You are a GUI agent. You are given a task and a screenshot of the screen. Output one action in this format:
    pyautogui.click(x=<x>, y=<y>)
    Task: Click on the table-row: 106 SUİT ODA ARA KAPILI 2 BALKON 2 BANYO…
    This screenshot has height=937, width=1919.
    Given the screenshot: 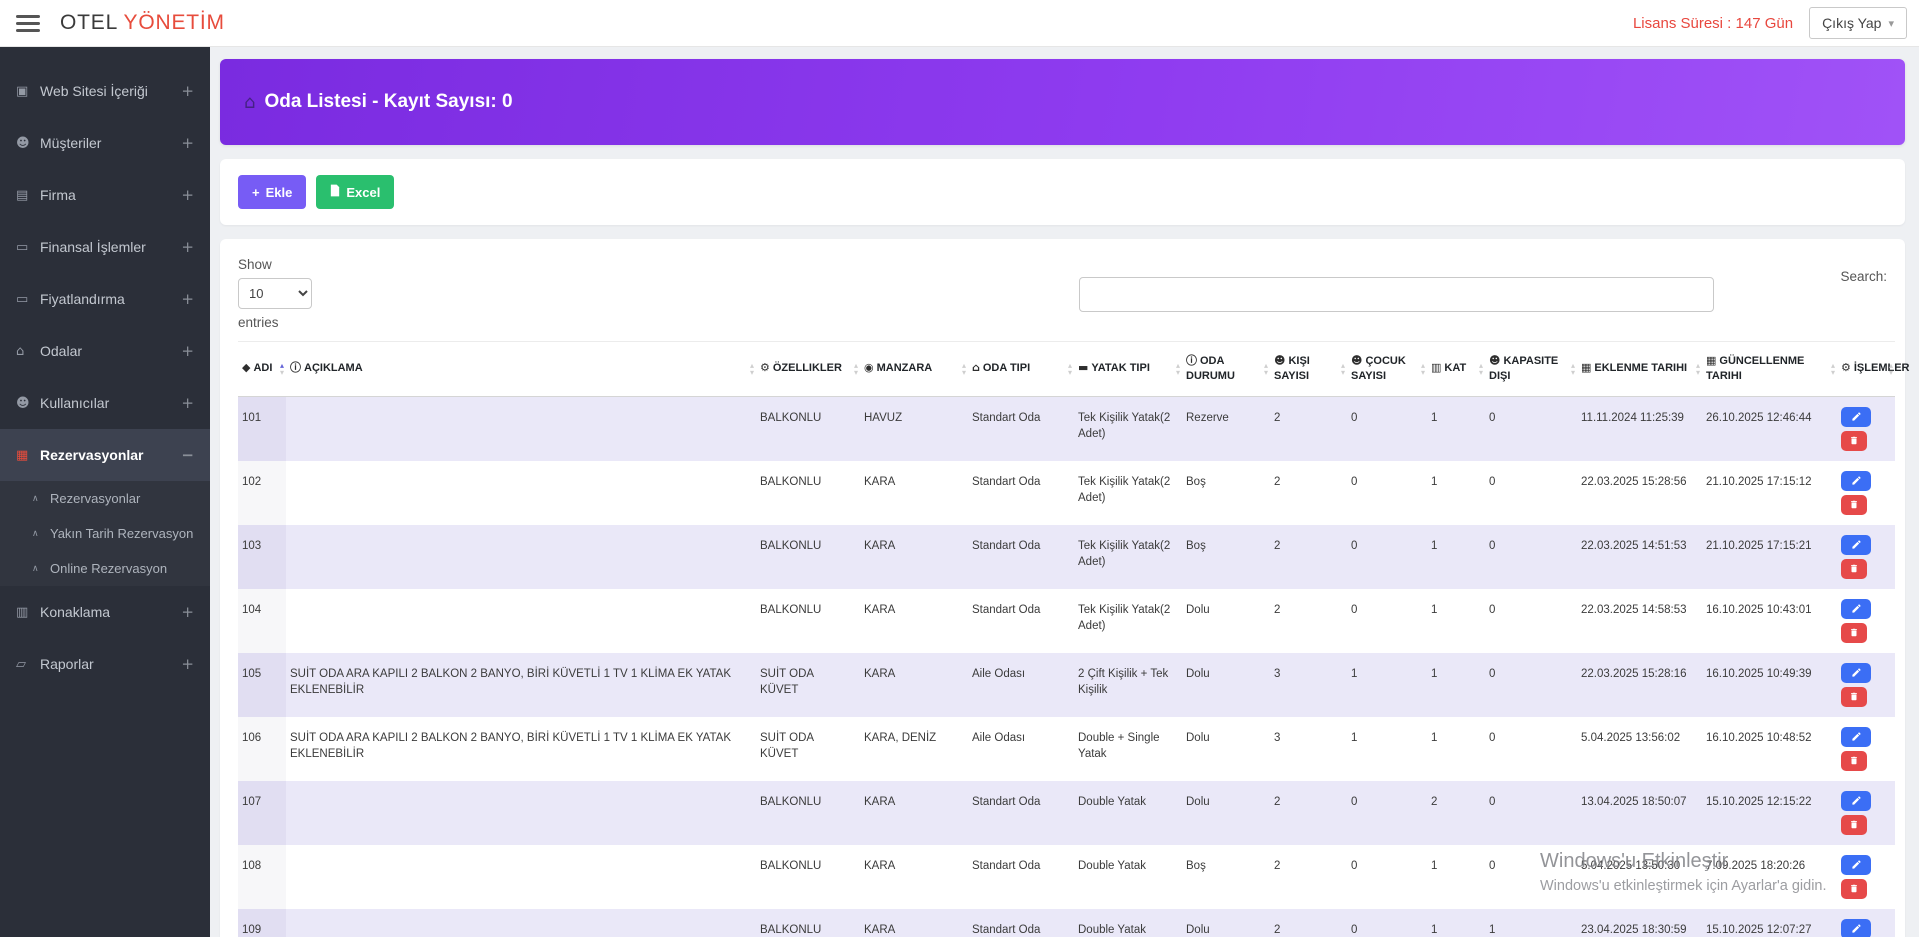 What is the action you would take?
    pyautogui.click(x=1066, y=748)
    